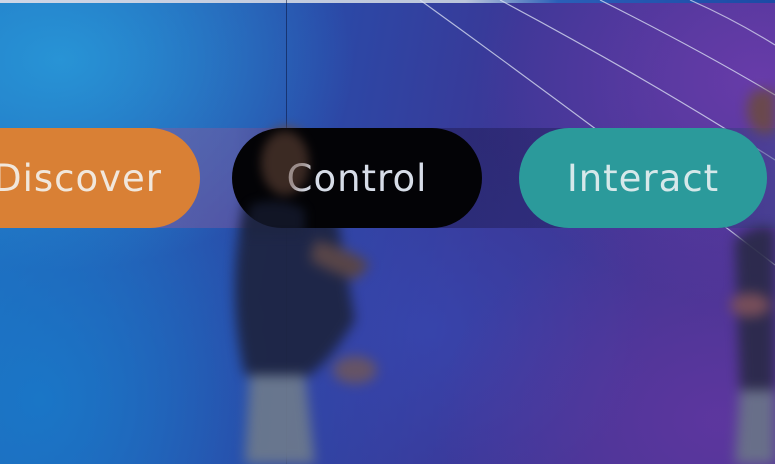 Image resolution: width=775 pixels, height=464 pixels. I want to click on discover-label: Discover, so click(81, 178).